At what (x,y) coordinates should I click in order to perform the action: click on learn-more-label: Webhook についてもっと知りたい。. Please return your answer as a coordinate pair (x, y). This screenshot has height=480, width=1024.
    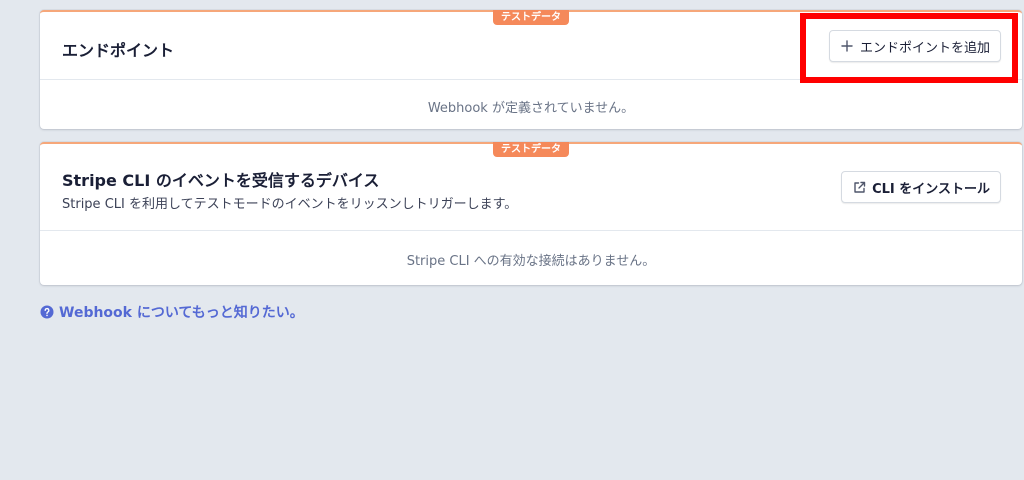
    Looking at the image, I should click on (181, 313).